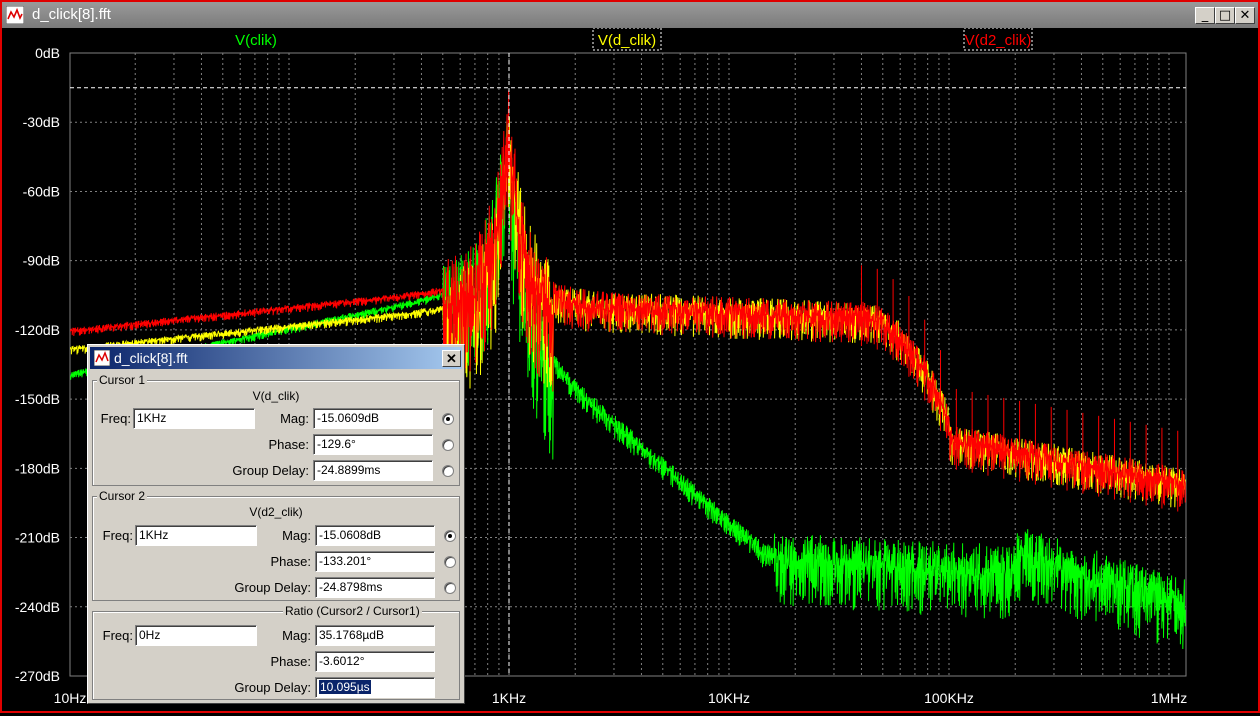 This screenshot has height=716, width=1260. I want to click on cursor2-signal: V(d2_clik), so click(276, 512).